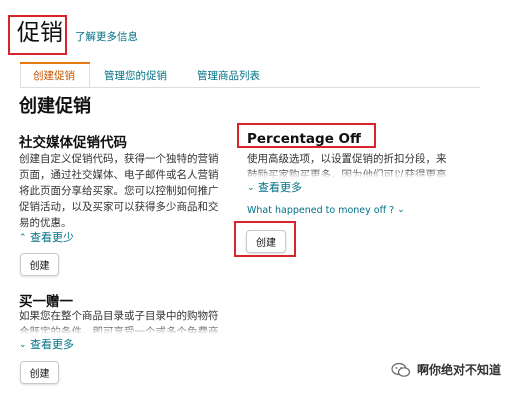 The image size is (524, 396). Describe the element at coordinates (228, 75) in the screenshot. I see `tab-manage-listings: 管理商品列表` at that location.